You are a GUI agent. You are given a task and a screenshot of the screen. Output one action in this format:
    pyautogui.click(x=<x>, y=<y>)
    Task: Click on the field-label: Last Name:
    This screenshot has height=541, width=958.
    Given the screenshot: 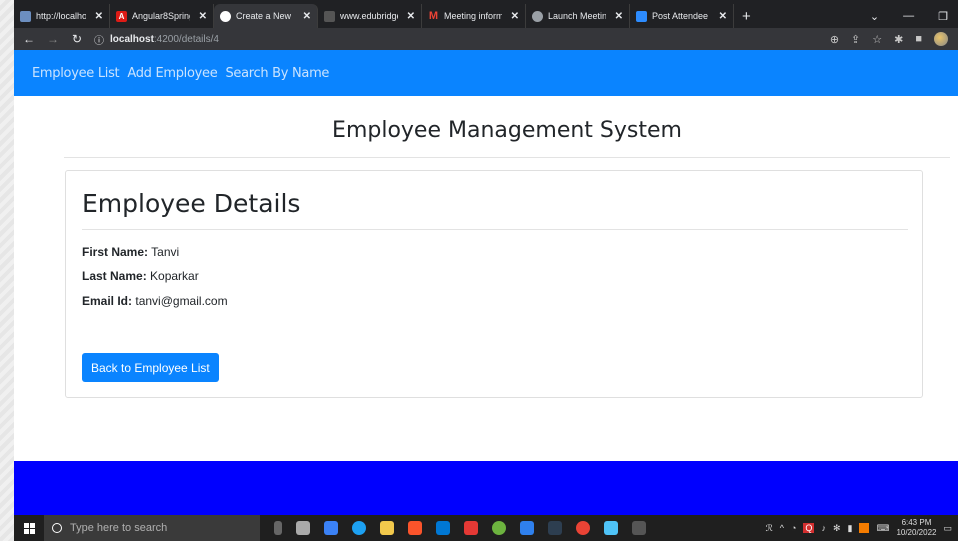 What is the action you would take?
    pyautogui.click(x=114, y=276)
    